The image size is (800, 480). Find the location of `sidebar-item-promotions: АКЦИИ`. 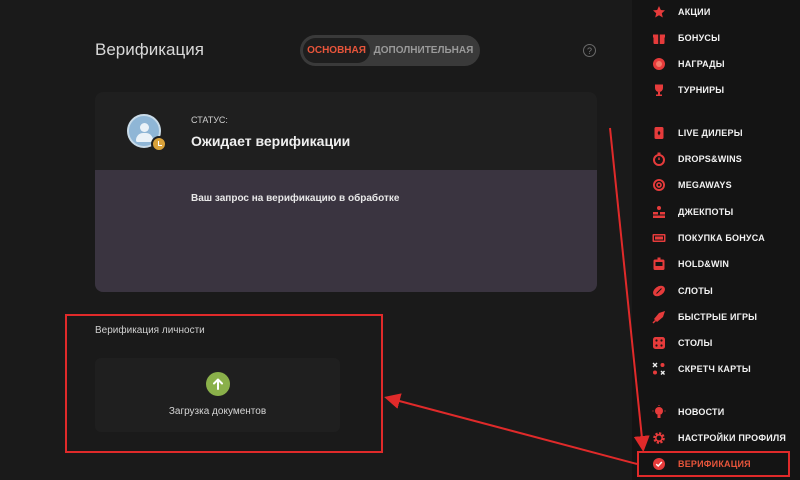

sidebar-item-promotions: АКЦИИ is located at coordinates (716, 12).